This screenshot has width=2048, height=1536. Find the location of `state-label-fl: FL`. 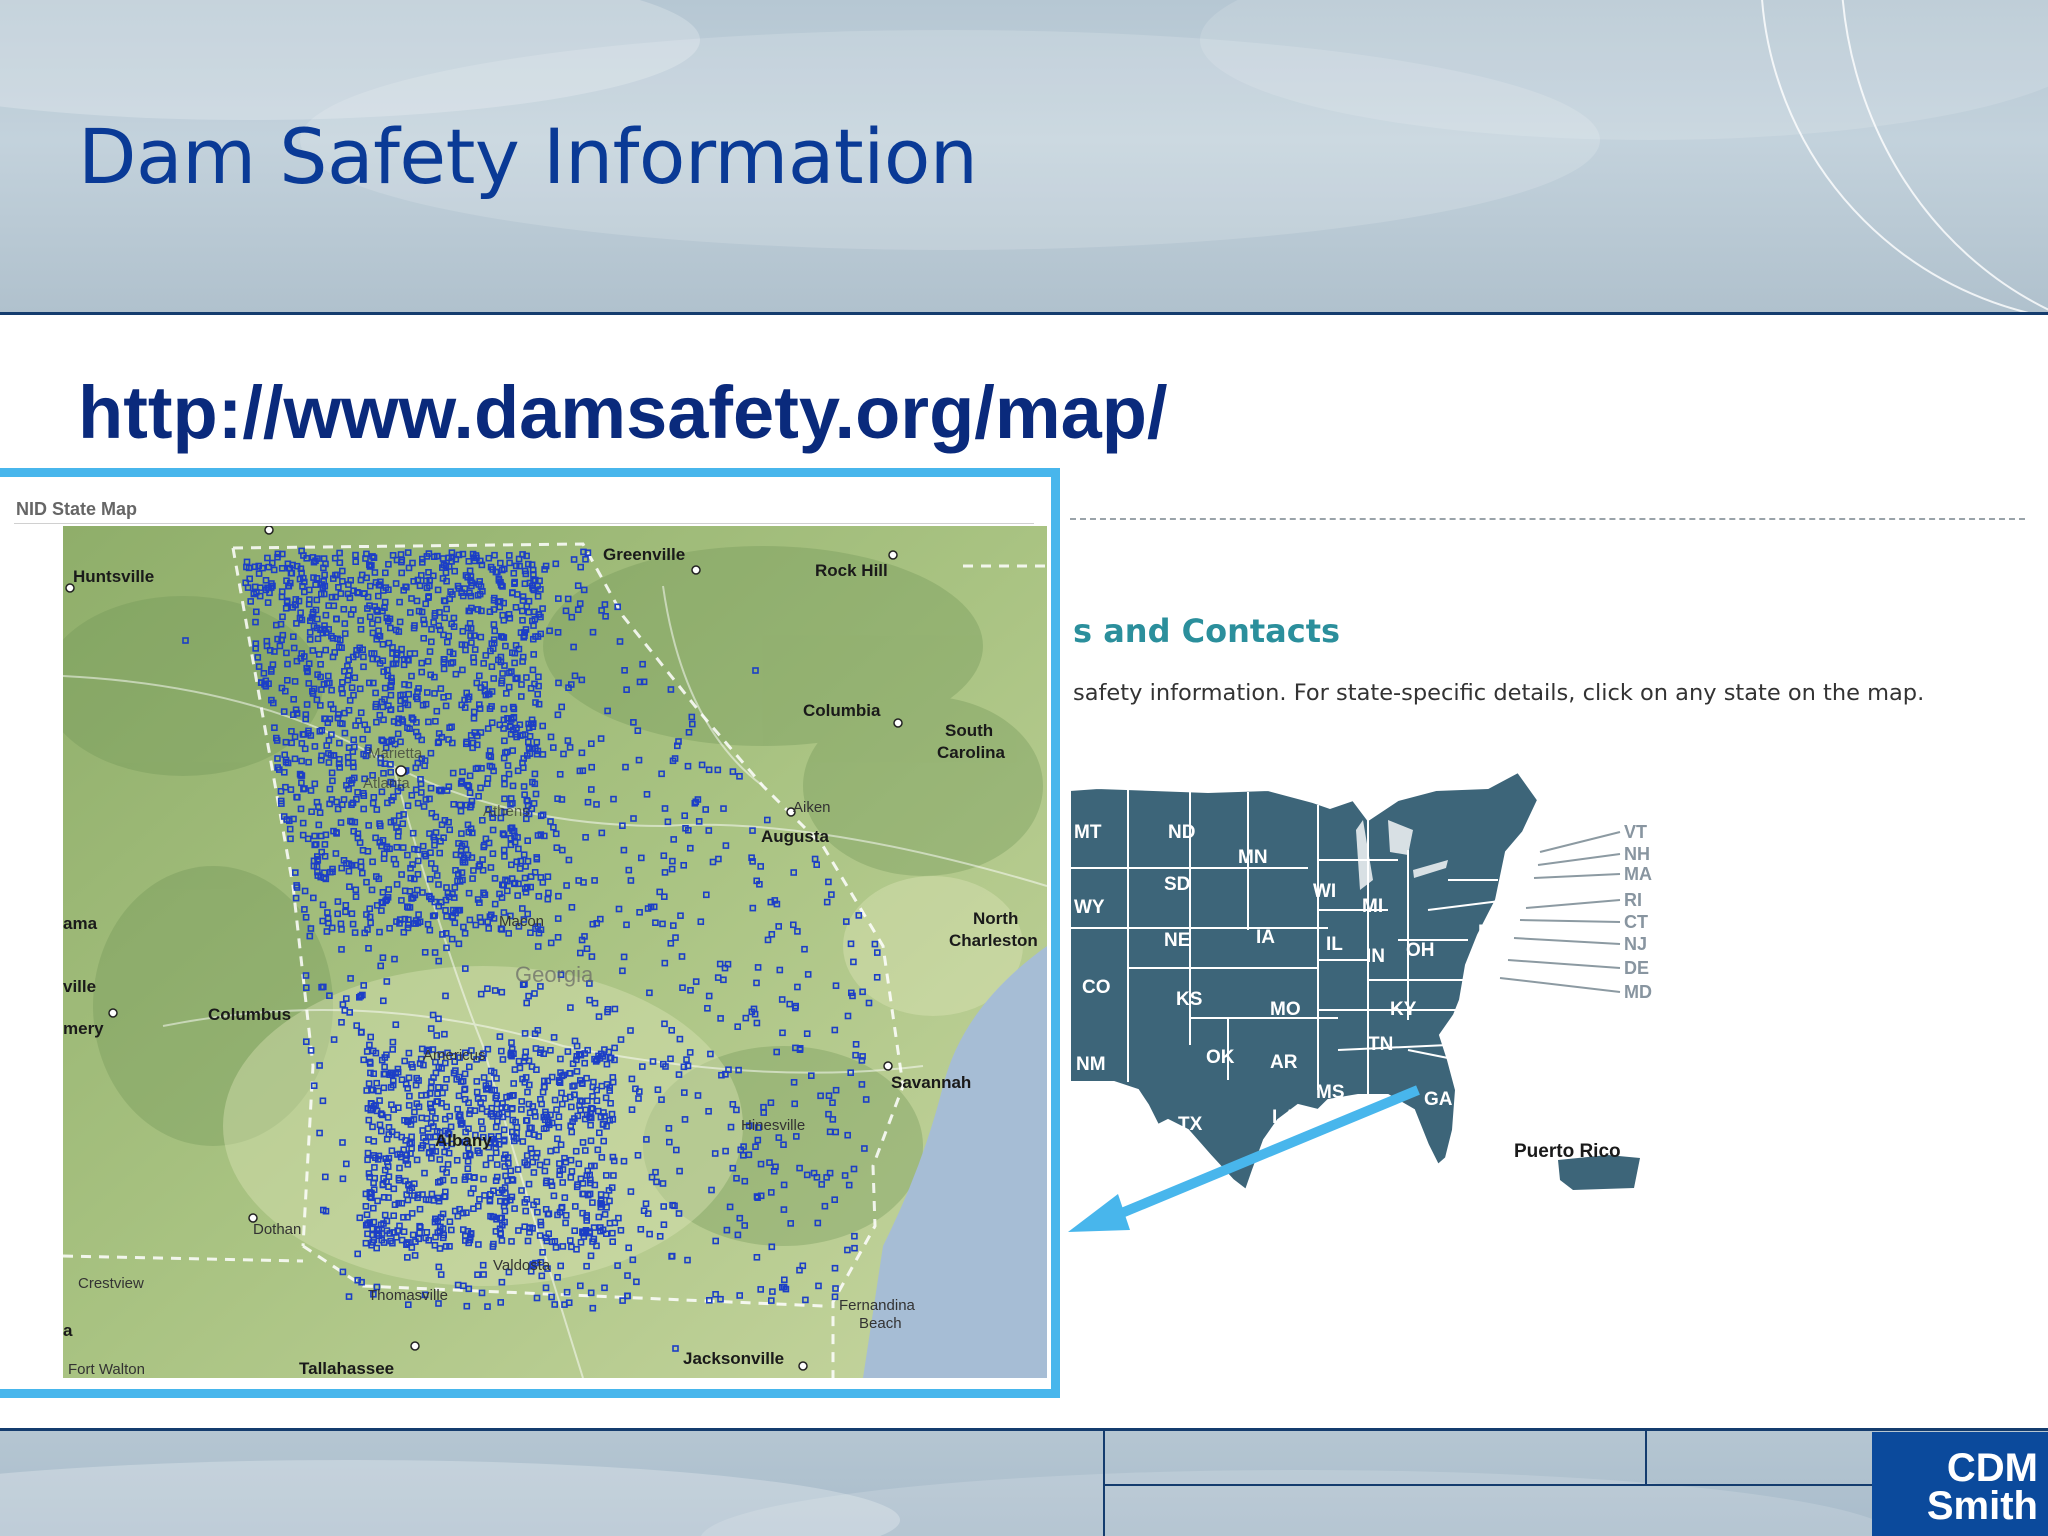

state-label-fl: FL is located at coordinates (1472, 1174).